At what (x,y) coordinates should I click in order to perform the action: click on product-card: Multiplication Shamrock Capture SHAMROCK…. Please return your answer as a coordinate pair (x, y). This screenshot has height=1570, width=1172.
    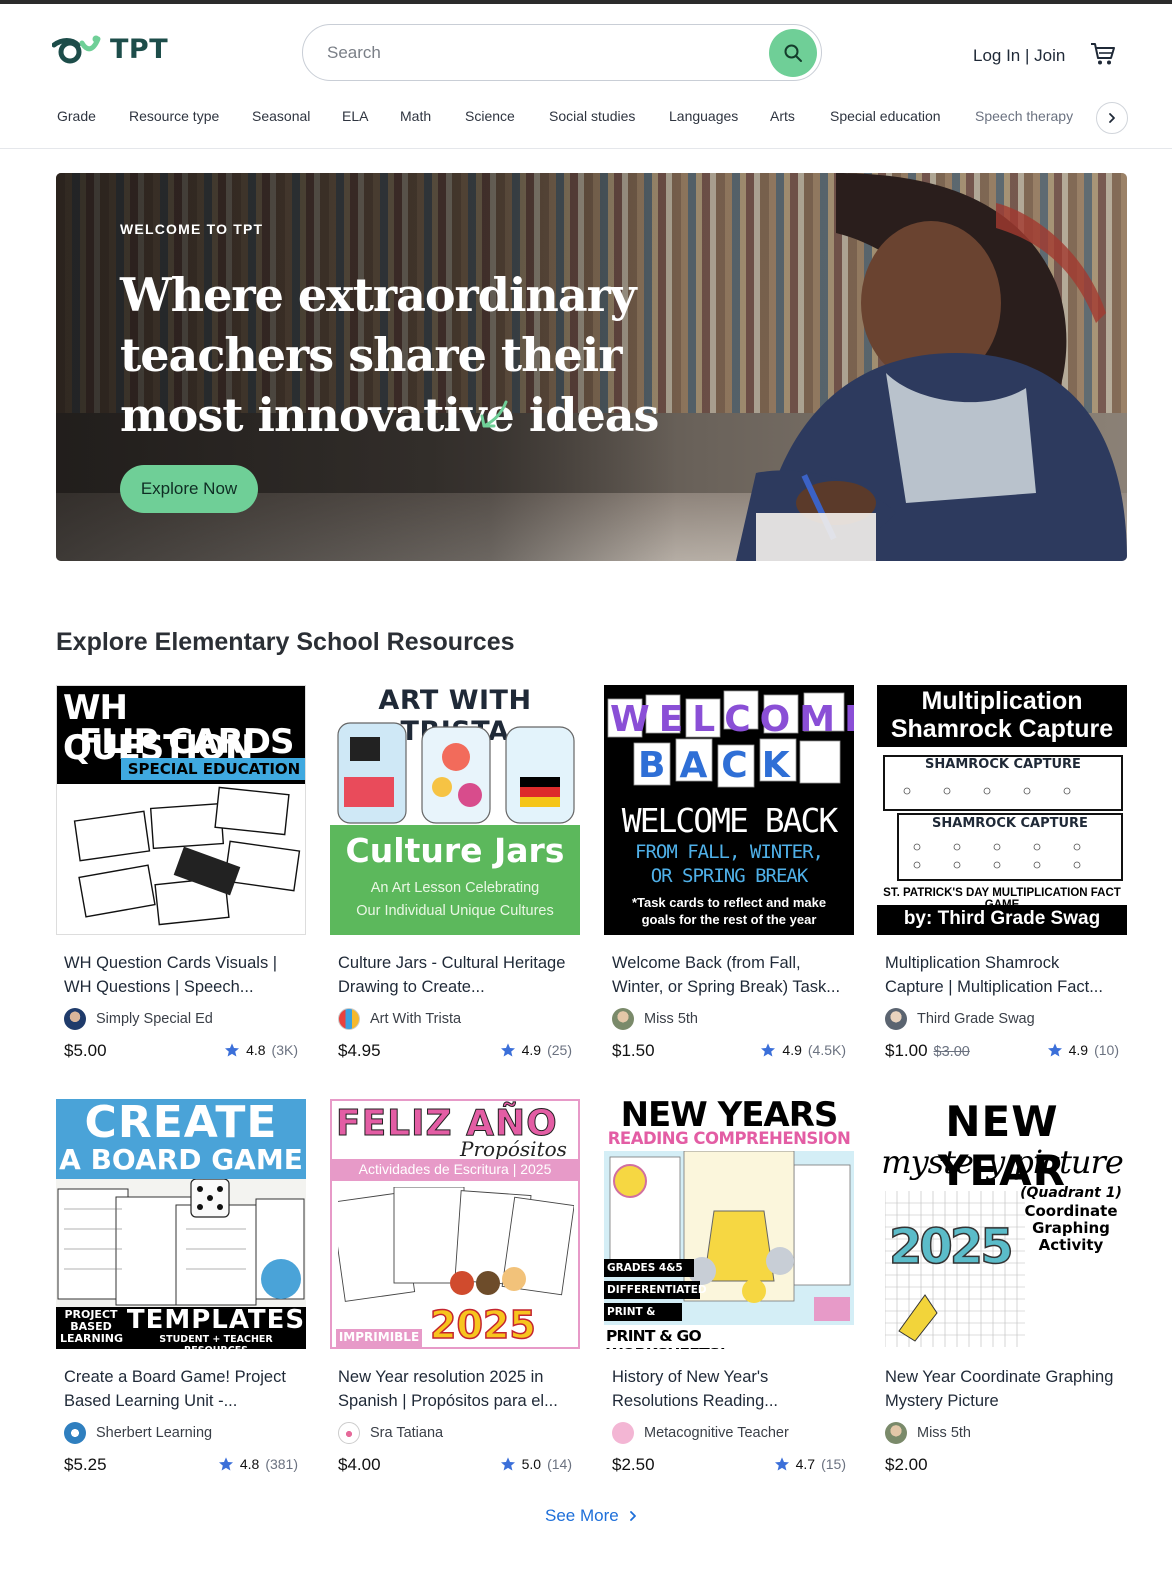
    Looking at the image, I should click on (1002, 882).